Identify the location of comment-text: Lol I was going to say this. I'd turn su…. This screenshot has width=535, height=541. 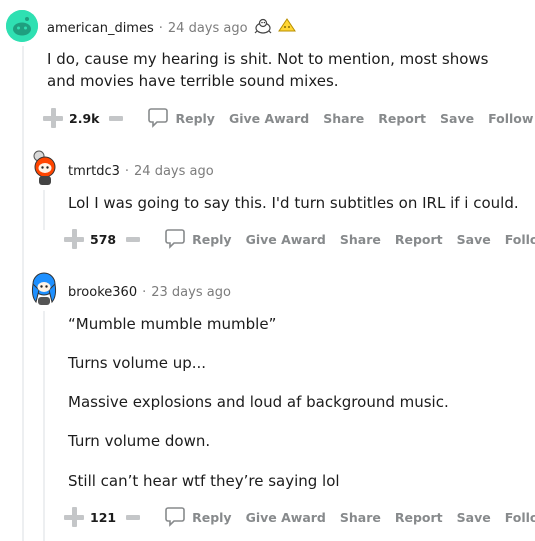
(293, 203).